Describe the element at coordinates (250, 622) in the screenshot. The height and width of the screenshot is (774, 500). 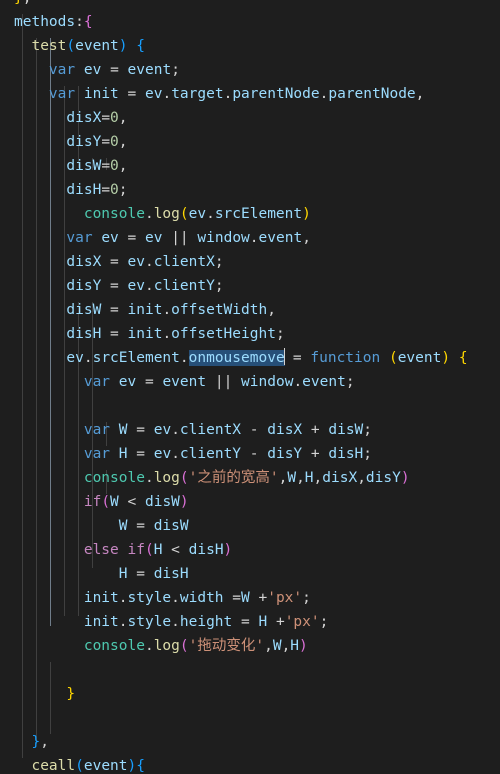
I see `code-line: init.style.height = H +'px';` at that location.